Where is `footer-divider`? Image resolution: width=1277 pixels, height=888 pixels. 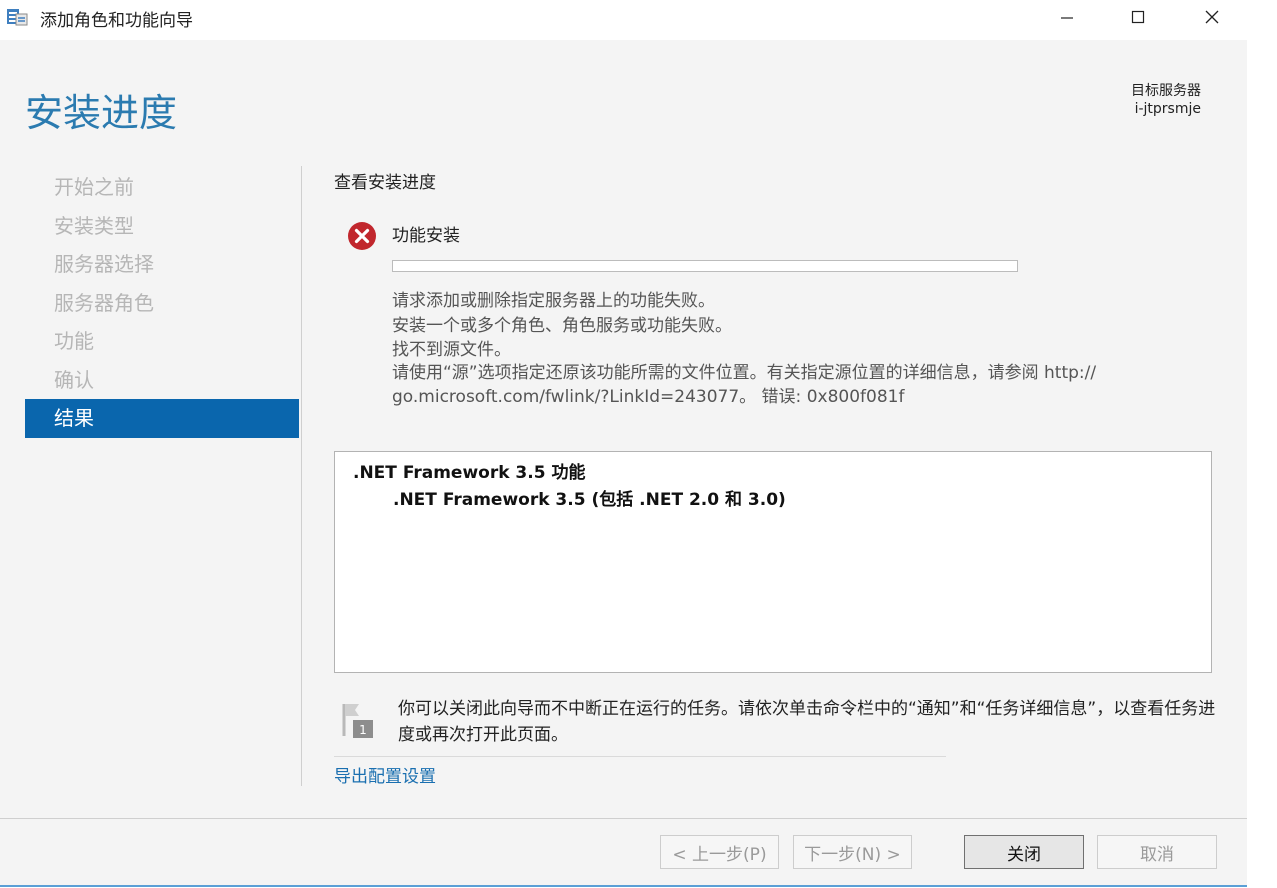 footer-divider is located at coordinates (623, 818).